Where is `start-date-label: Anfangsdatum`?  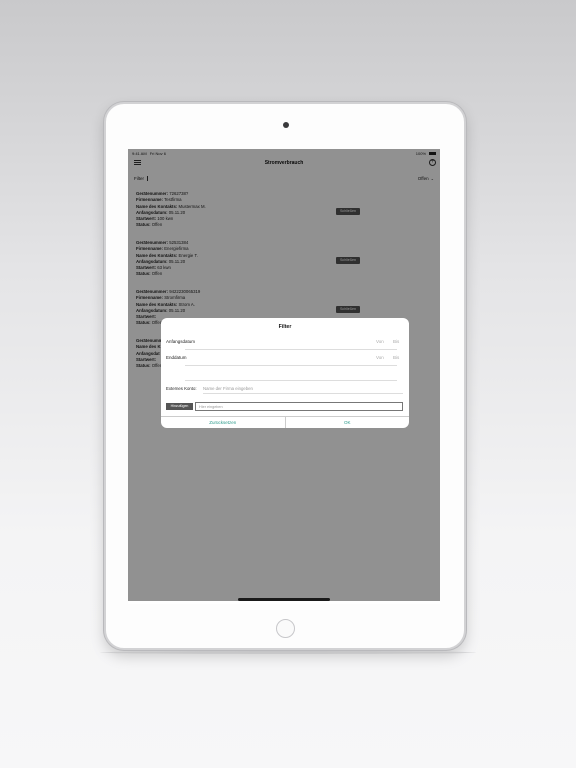
start-date-label: Anfangsdatum is located at coordinates (181, 341).